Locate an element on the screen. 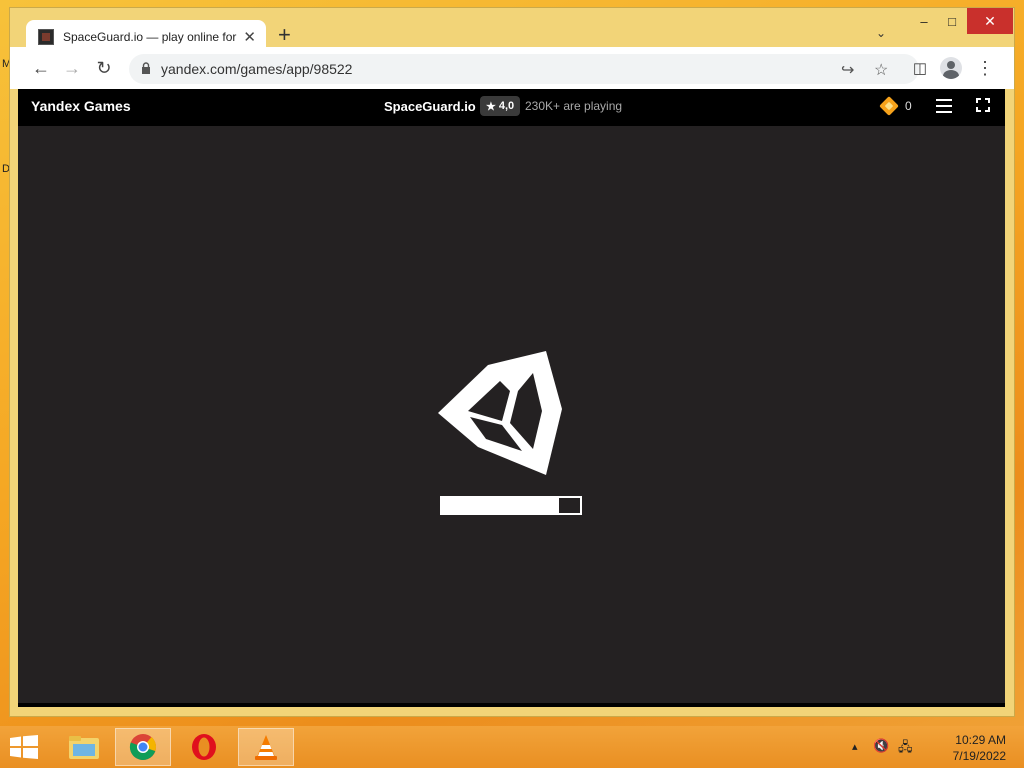 This screenshot has height=768, width=1024. network-icon: 🖧 is located at coordinates (905, 749).